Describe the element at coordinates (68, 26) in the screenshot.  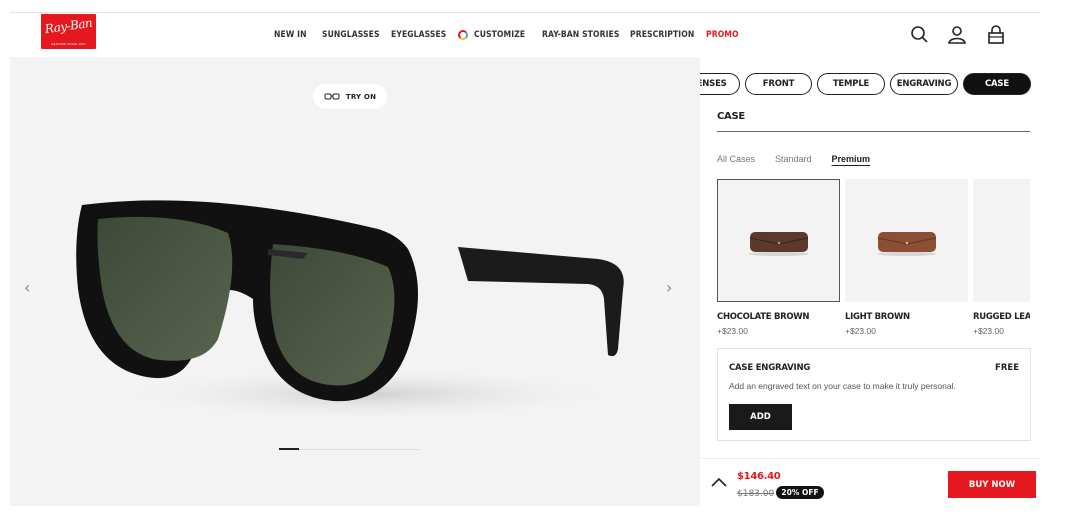
I see `logo-script: Ray-Ban` at that location.